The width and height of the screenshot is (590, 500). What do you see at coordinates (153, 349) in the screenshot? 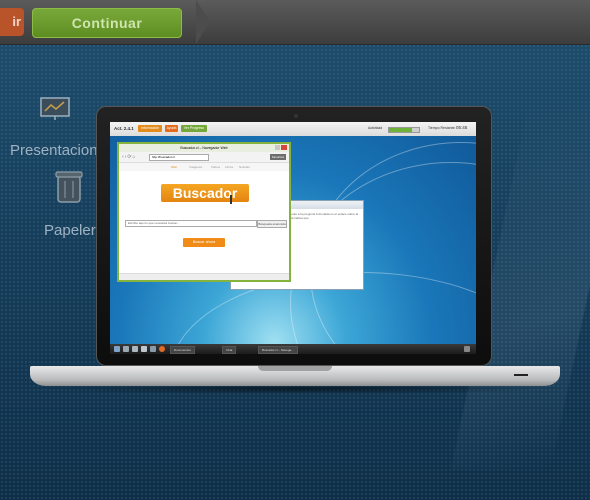
I see `files-icon` at bounding box center [153, 349].